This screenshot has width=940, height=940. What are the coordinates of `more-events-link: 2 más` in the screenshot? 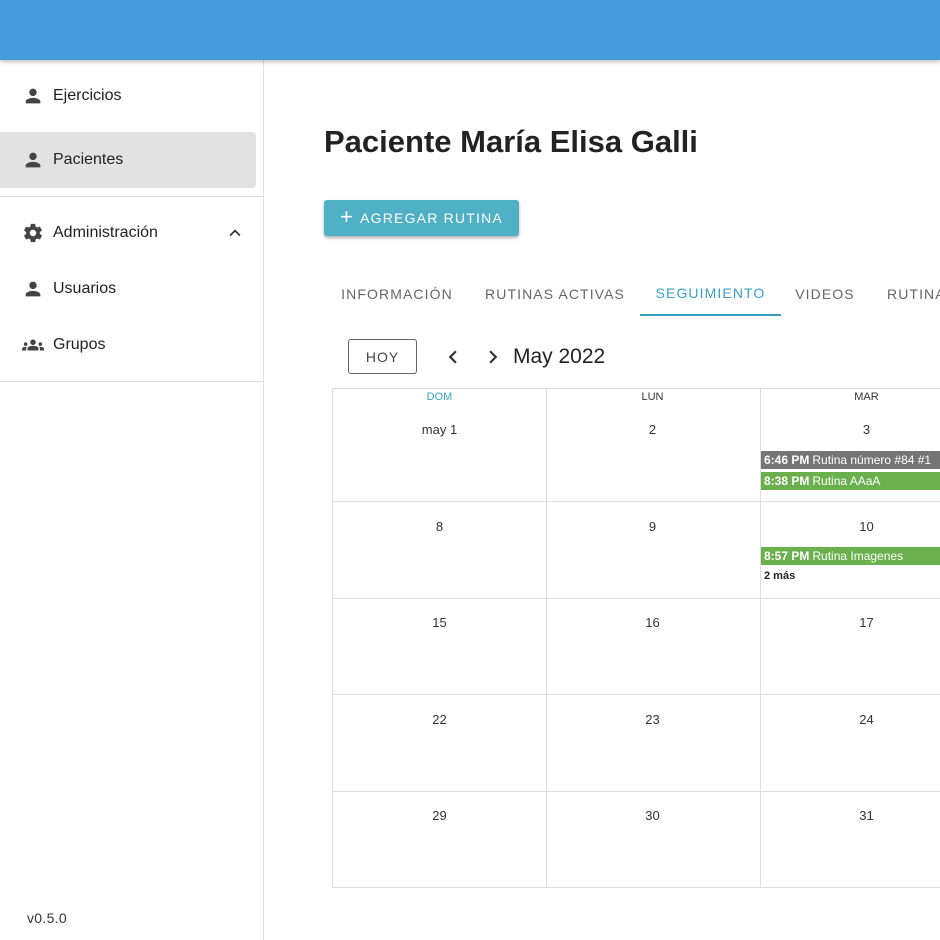 It's located at (779, 576).